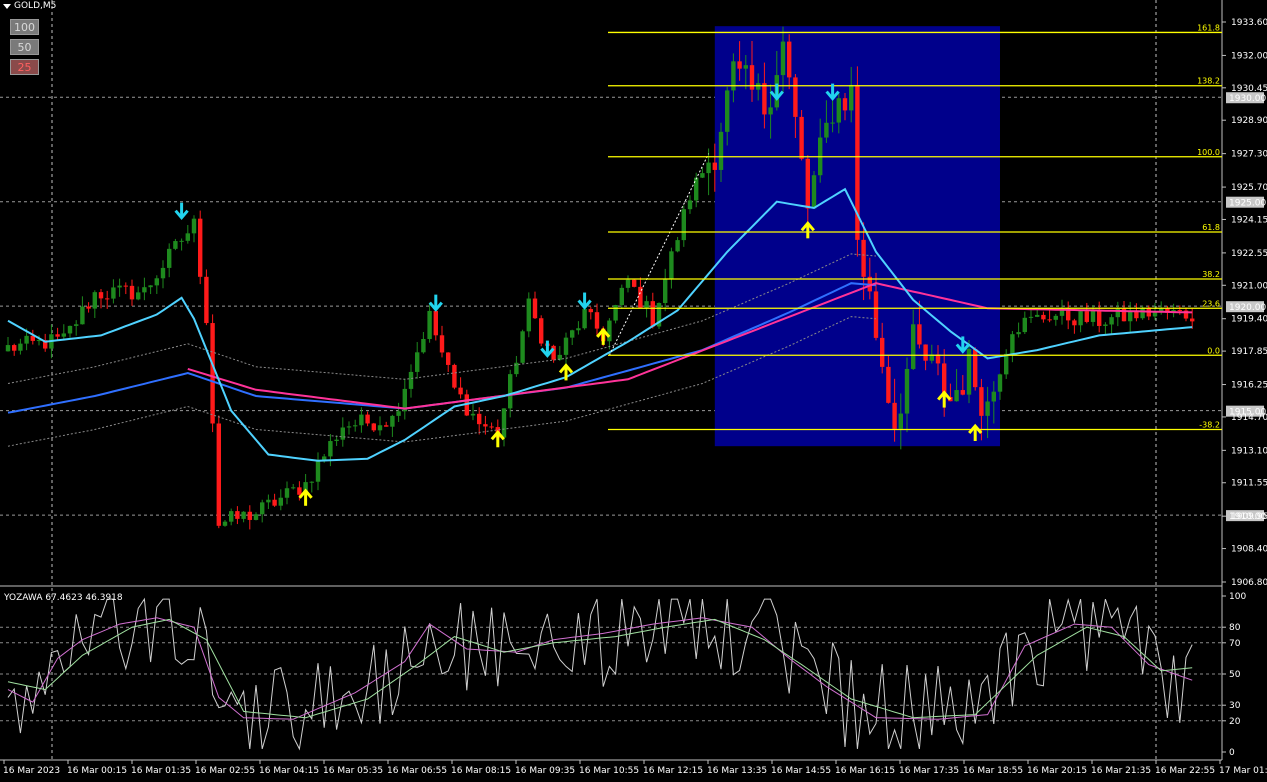  I want to click on x-tick-label: 16 Mar 02:55, so click(225, 771).